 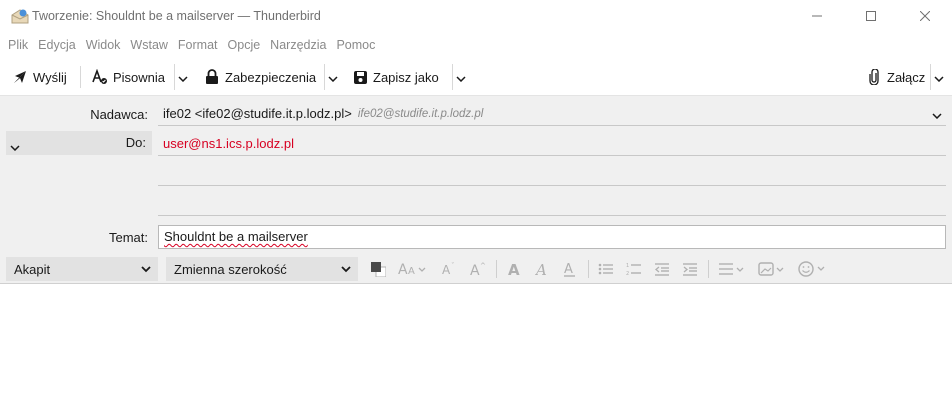 I want to click on save-icon, so click(x=360, y=77).